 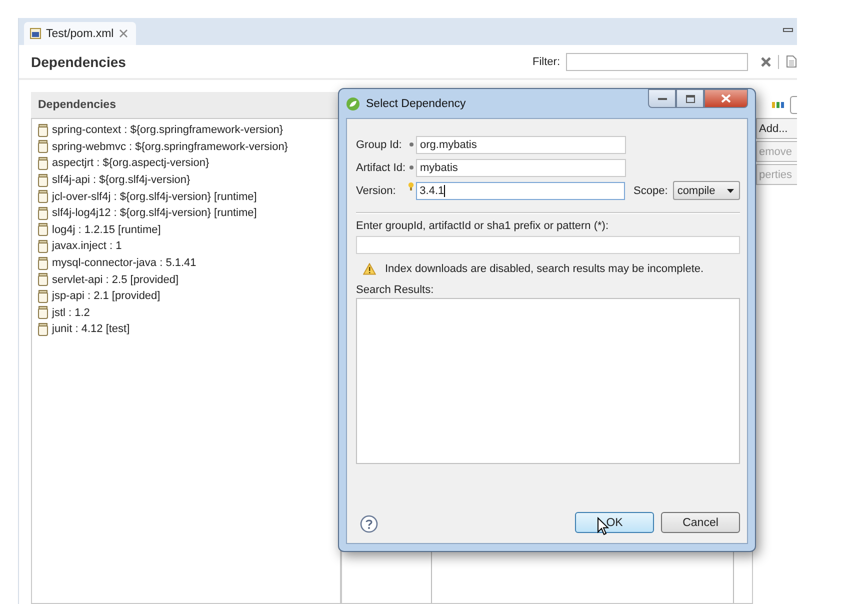 What do you see at coordinates (706, 190) in the screenshot?
I see `scope-dropdown: compile` at bounding box center [706, 190].